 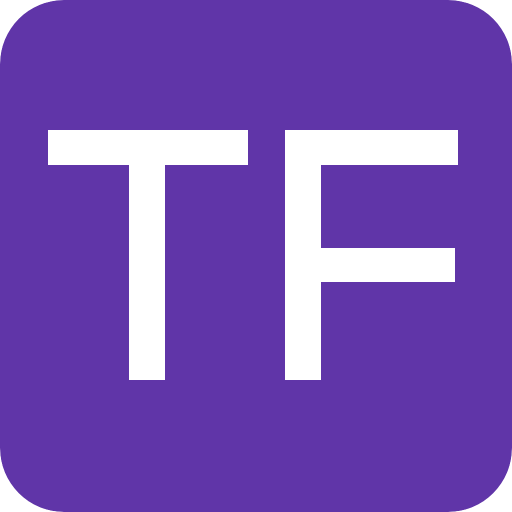 I want to click on letter-t-stem, so click(x=147, y=255).